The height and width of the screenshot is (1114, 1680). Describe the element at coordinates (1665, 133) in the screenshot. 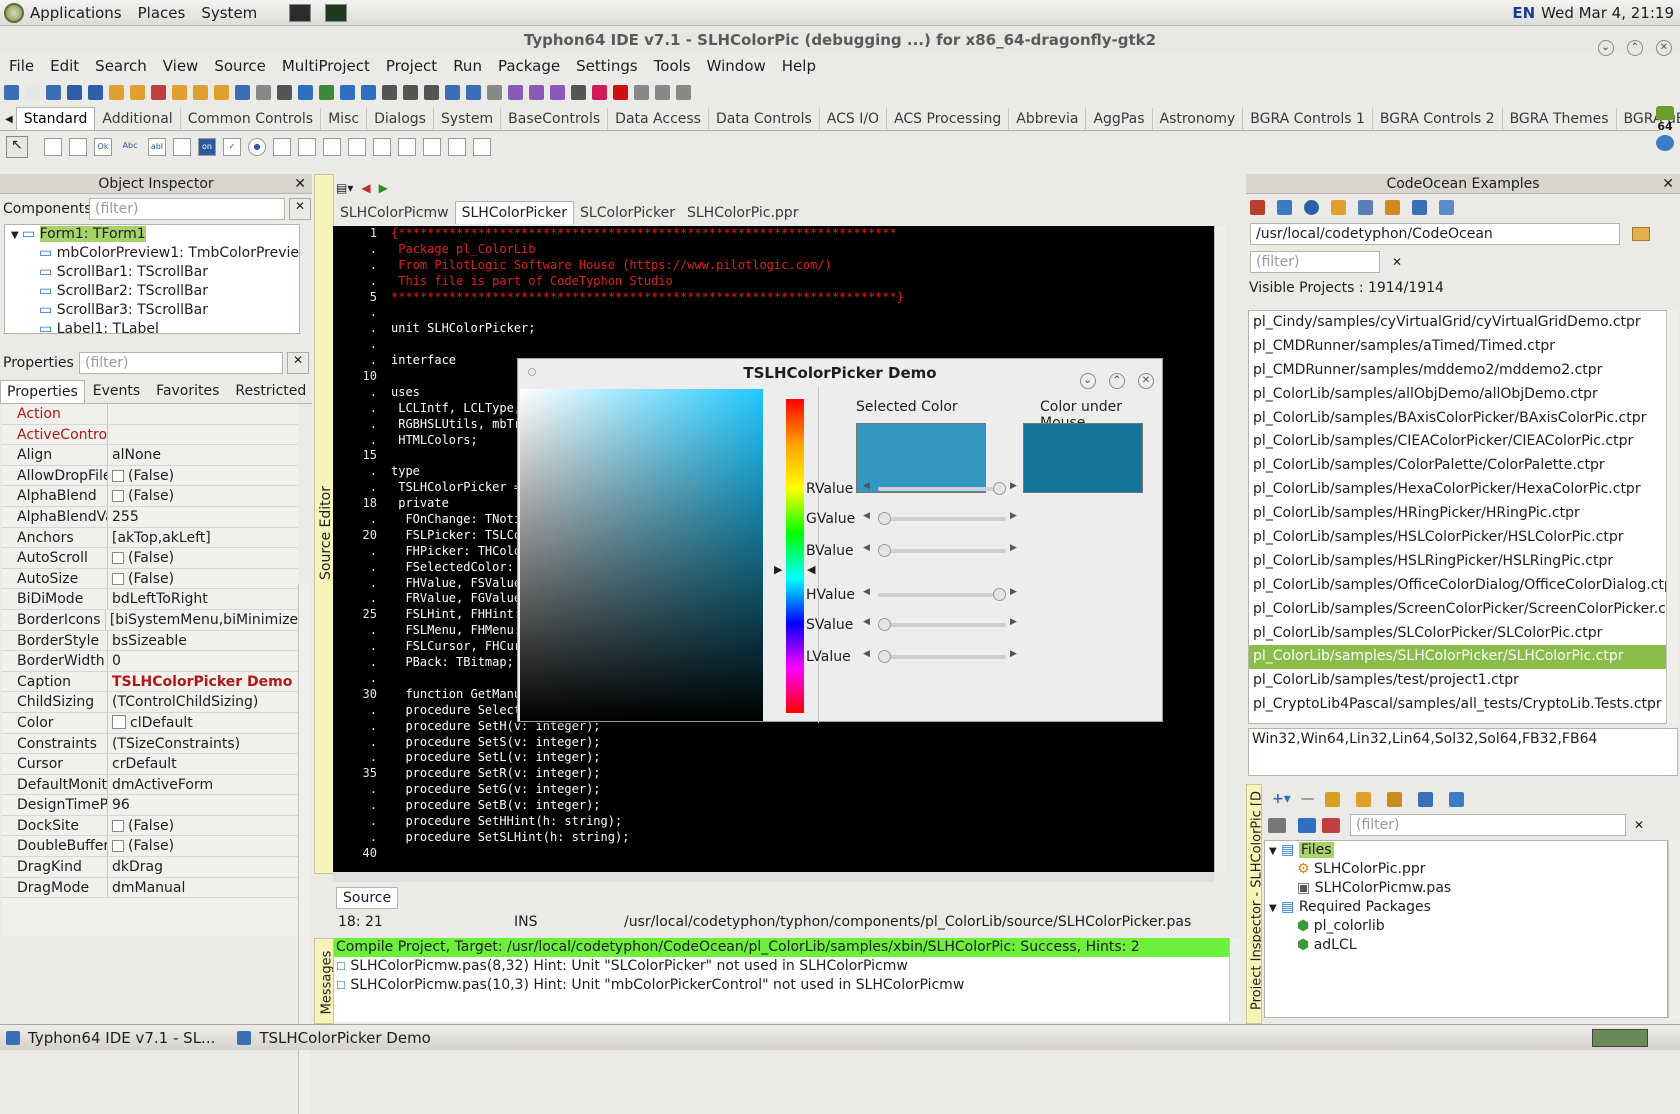

I see `palette-size-control: 64` at that location.